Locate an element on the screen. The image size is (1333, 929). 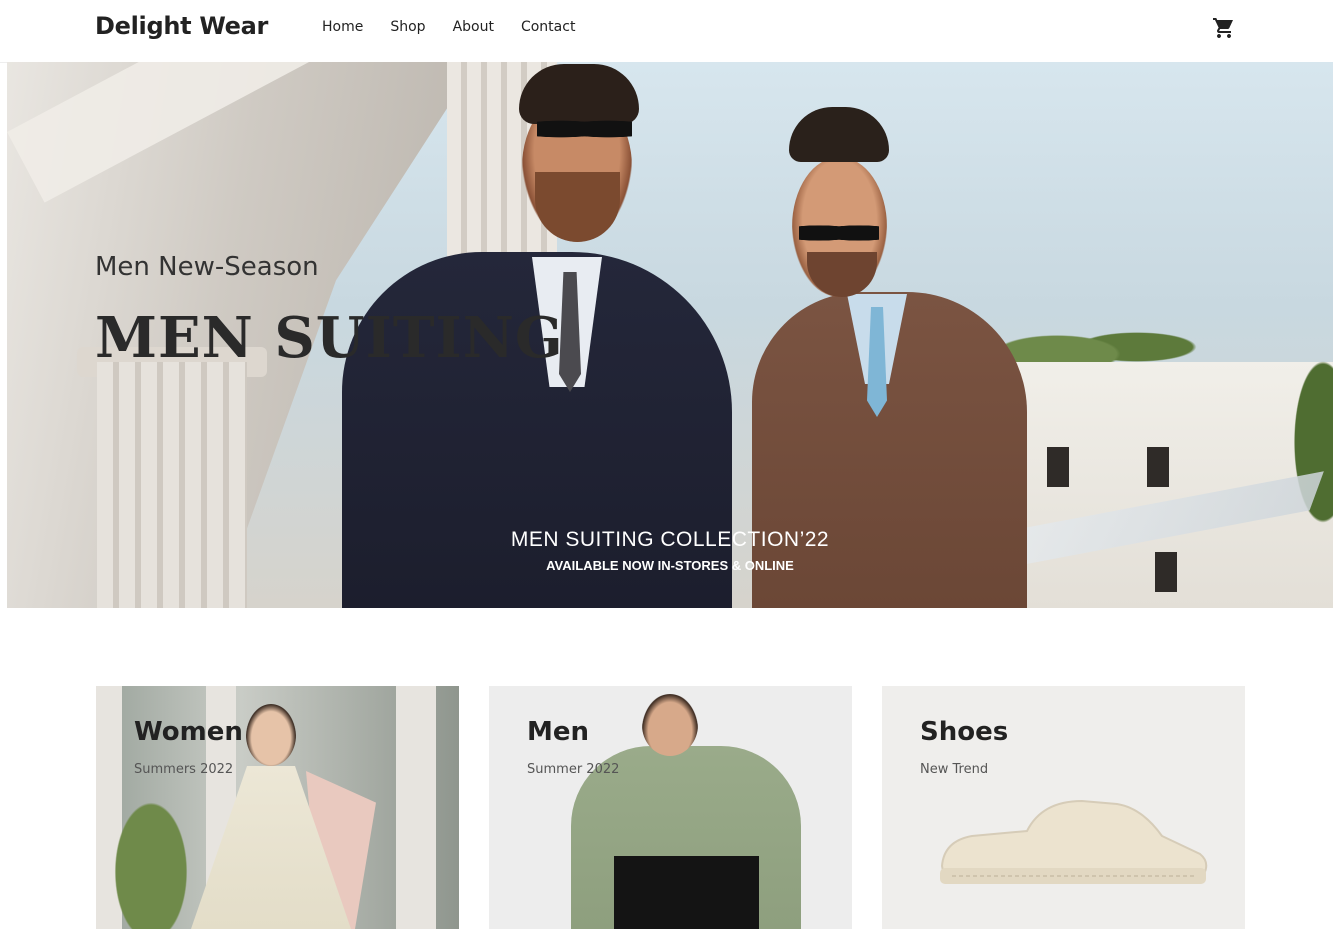
model-two-hair is located at coordinates (839, 134).